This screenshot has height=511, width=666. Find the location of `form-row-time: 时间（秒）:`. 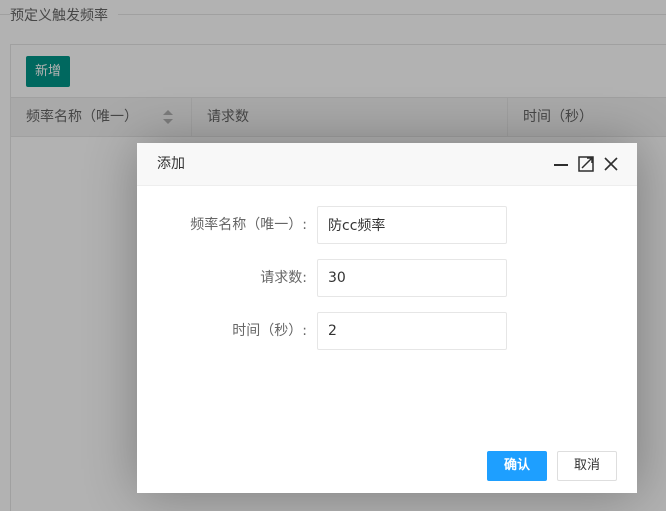

form-row-time: 时间（秒）: is located at coordinates (387, 331).